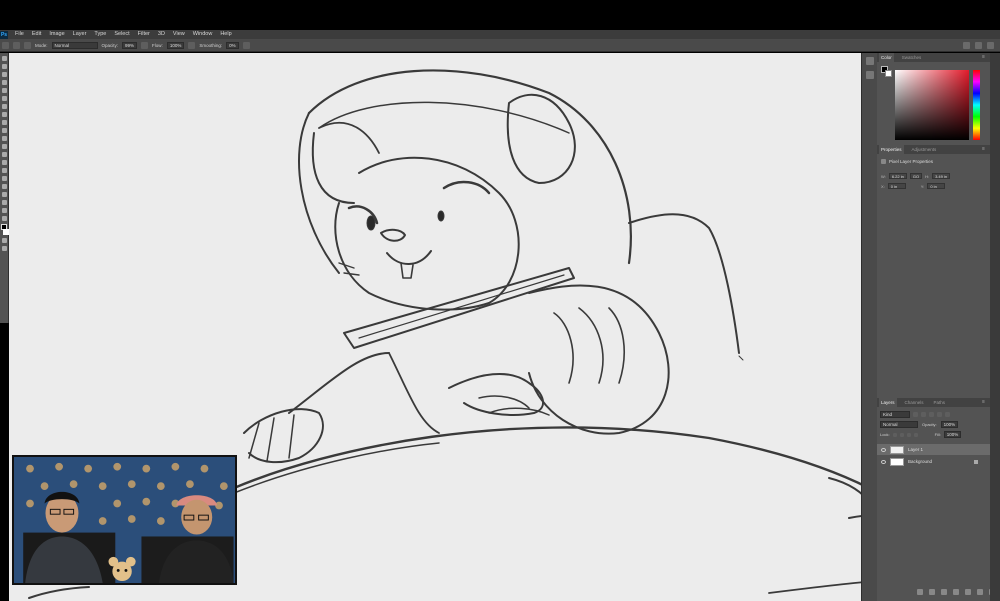 The height and width of the screenshot is (601, 1000). I want to click on tab-channels: Channels, so click(914, 402).